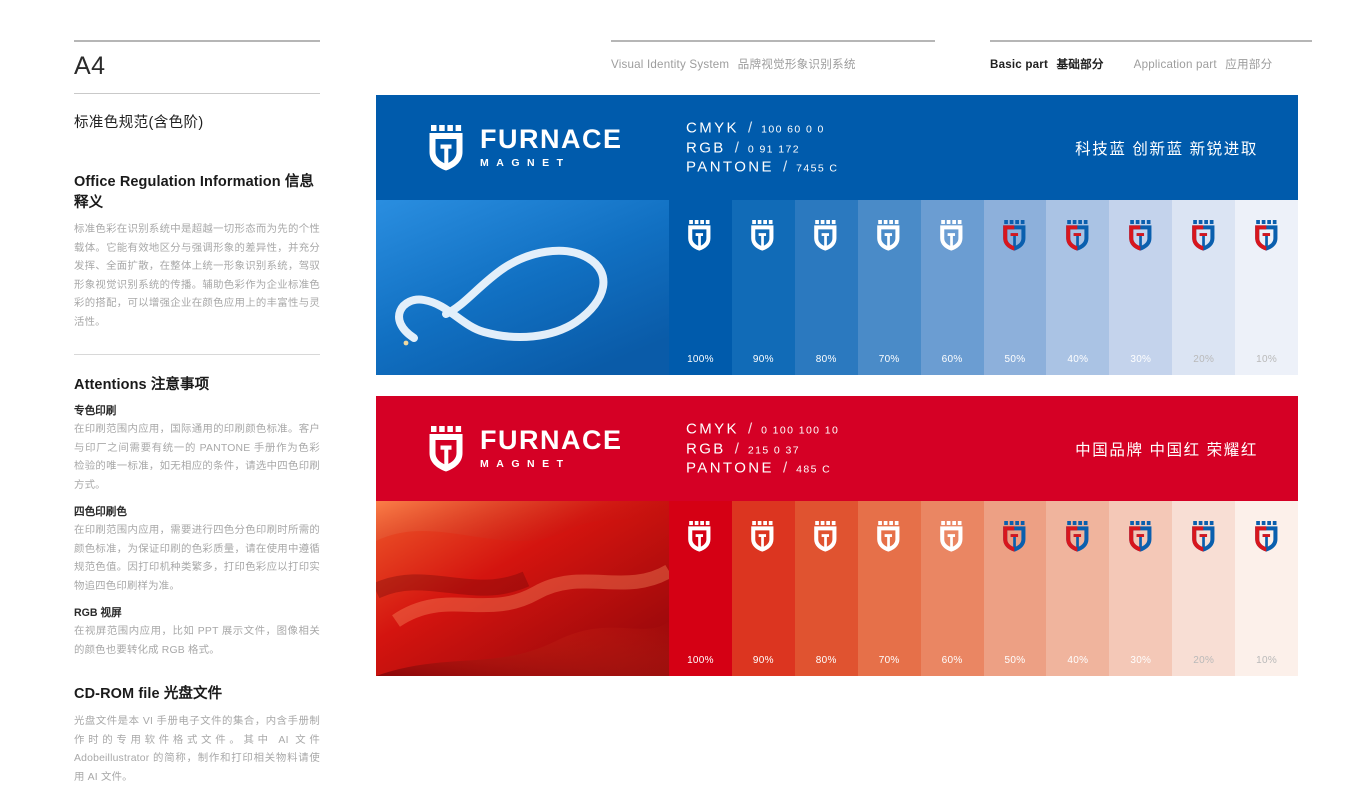 Image resolution: width=1366 pixels, height=787 pixels. What do you see at coordinates (525, 464) in the screenshot?
I see `wordmark-secondary: MAGNET` at bounding box center [525, 464].